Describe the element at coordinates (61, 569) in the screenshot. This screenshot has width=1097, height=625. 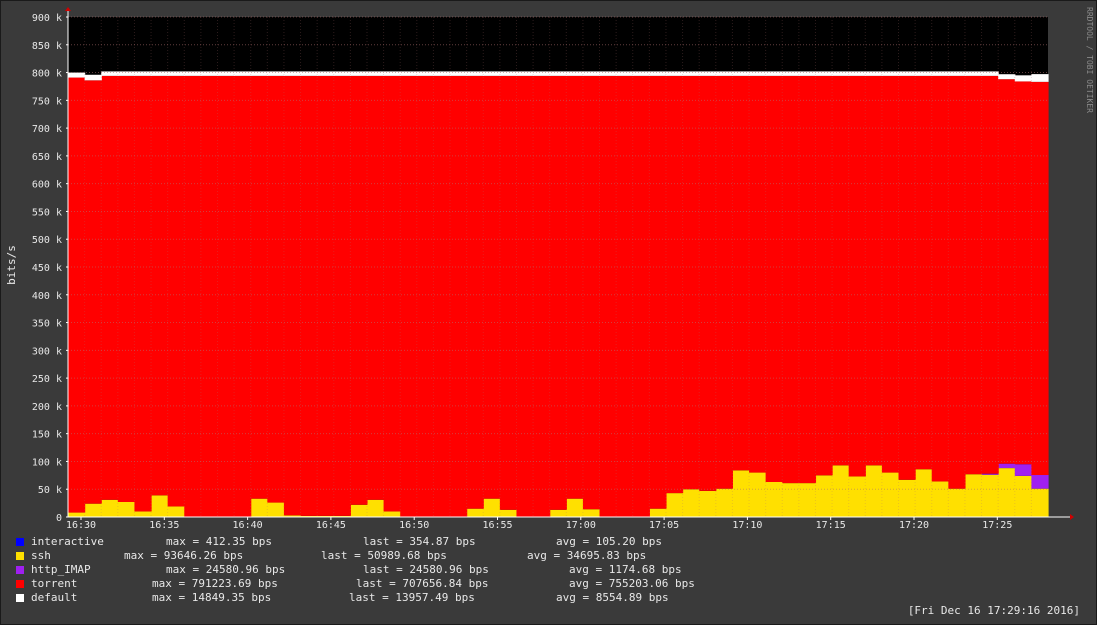
I see `legend-series-name: http_IMAP` at that location.